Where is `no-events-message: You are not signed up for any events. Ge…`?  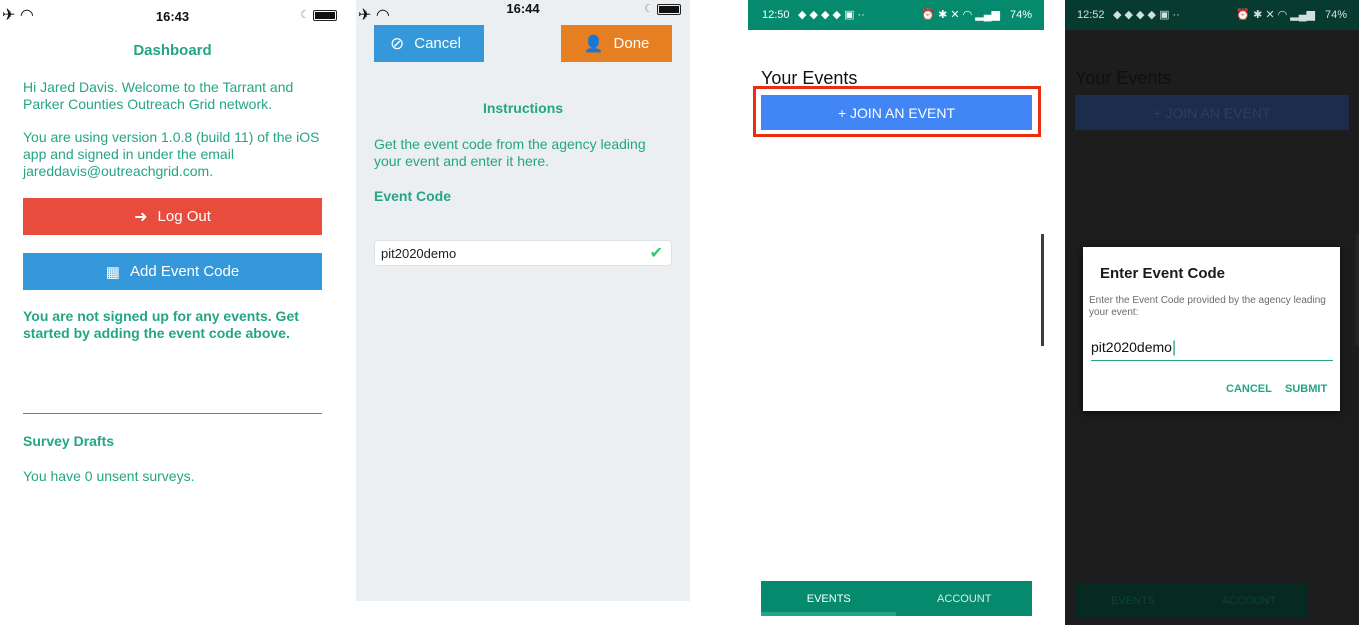 no-events-message: You are not signed up for any events. Ge… is located at coordinates (161, 324).